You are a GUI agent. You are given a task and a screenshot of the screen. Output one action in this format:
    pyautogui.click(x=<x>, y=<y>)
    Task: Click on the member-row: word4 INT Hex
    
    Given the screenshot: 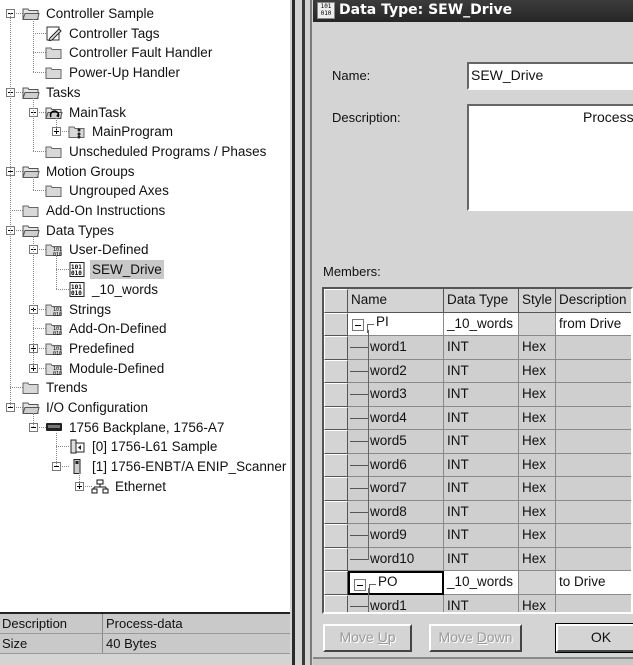 What is the action you would take?
    pyautogui.click(x=477, y=418)
    